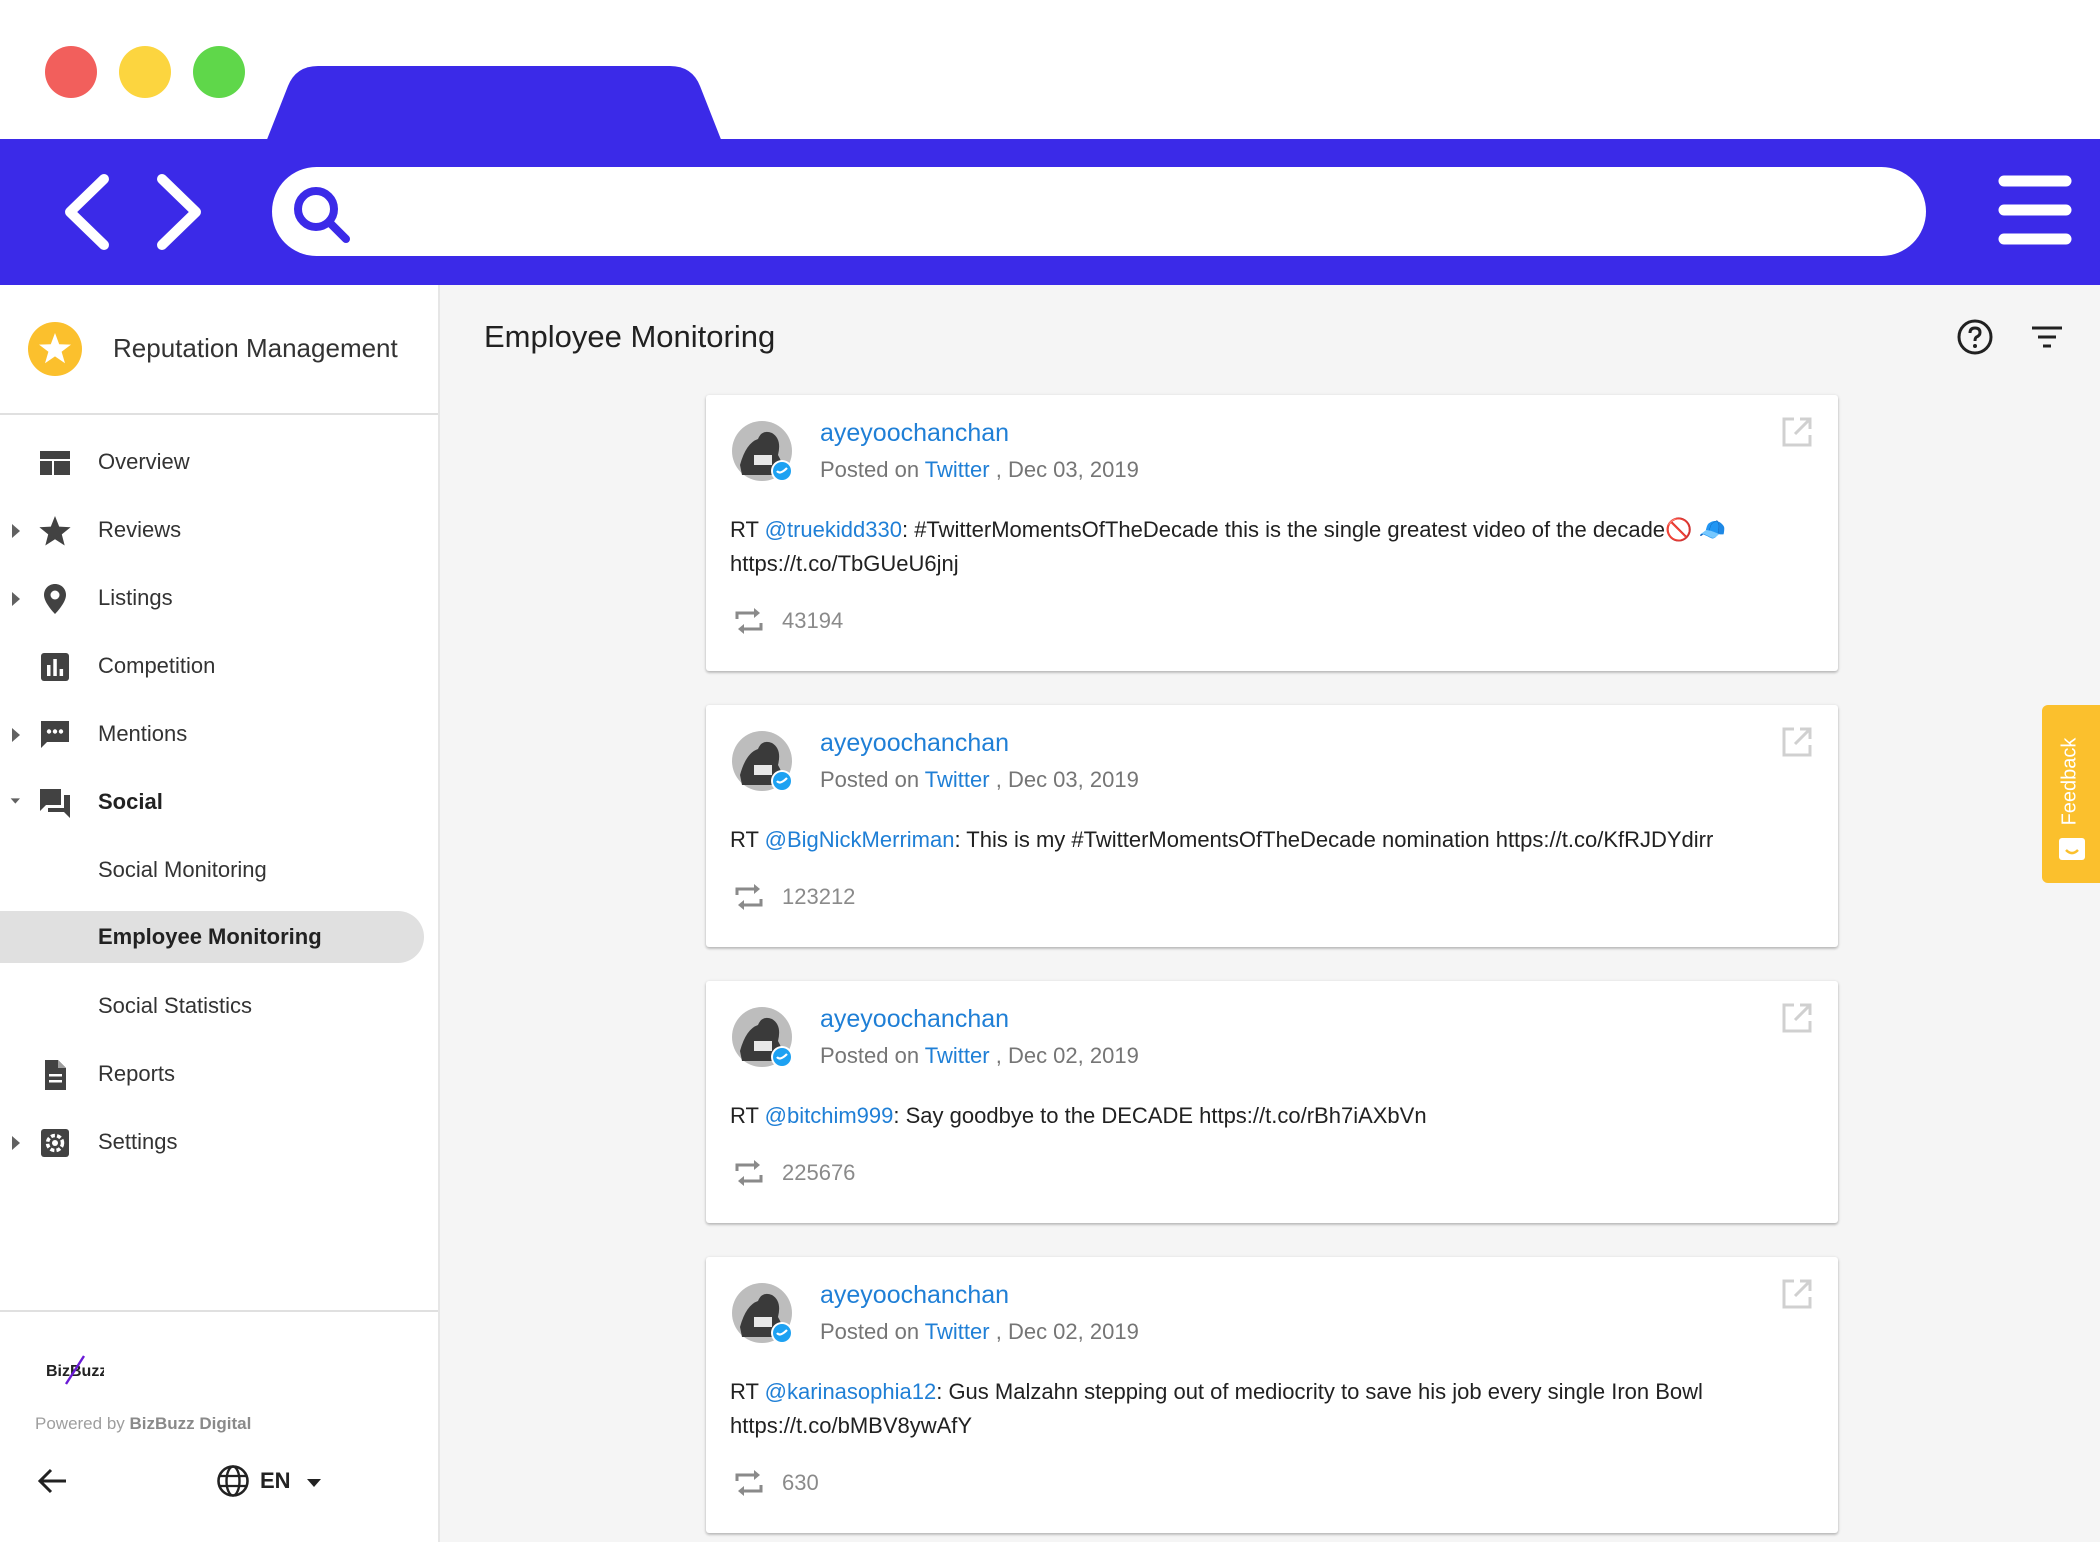  I want to click on sidebar-item-listings: Listings, so click(219, 599).